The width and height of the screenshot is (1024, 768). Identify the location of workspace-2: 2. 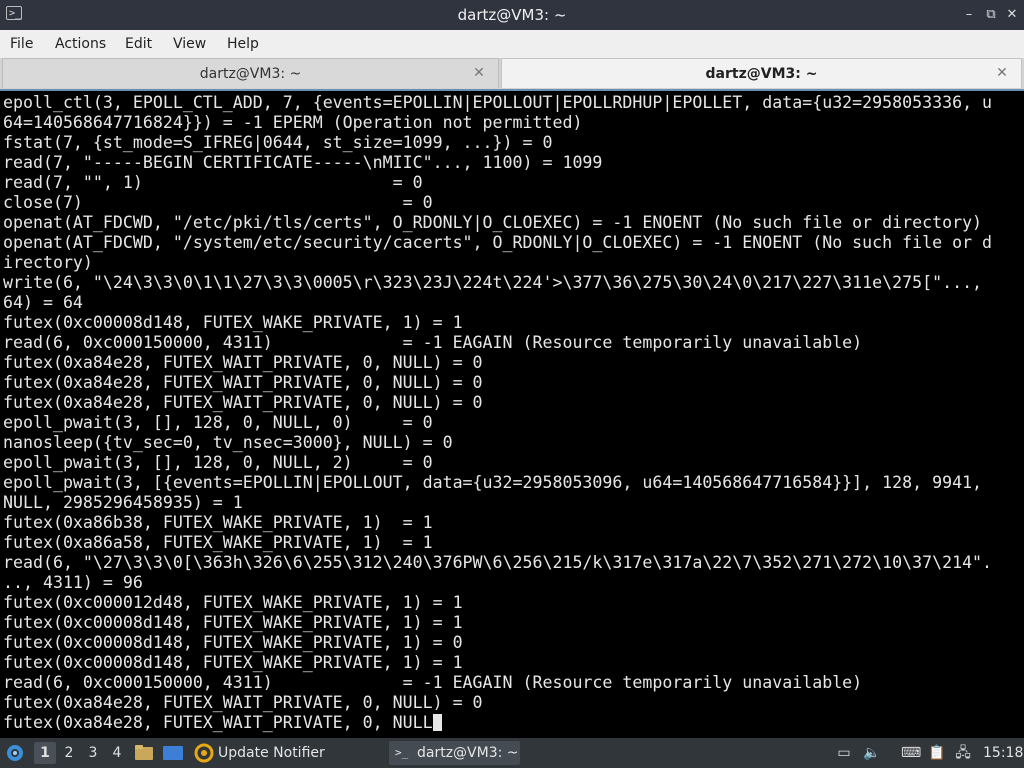
(69, 753).